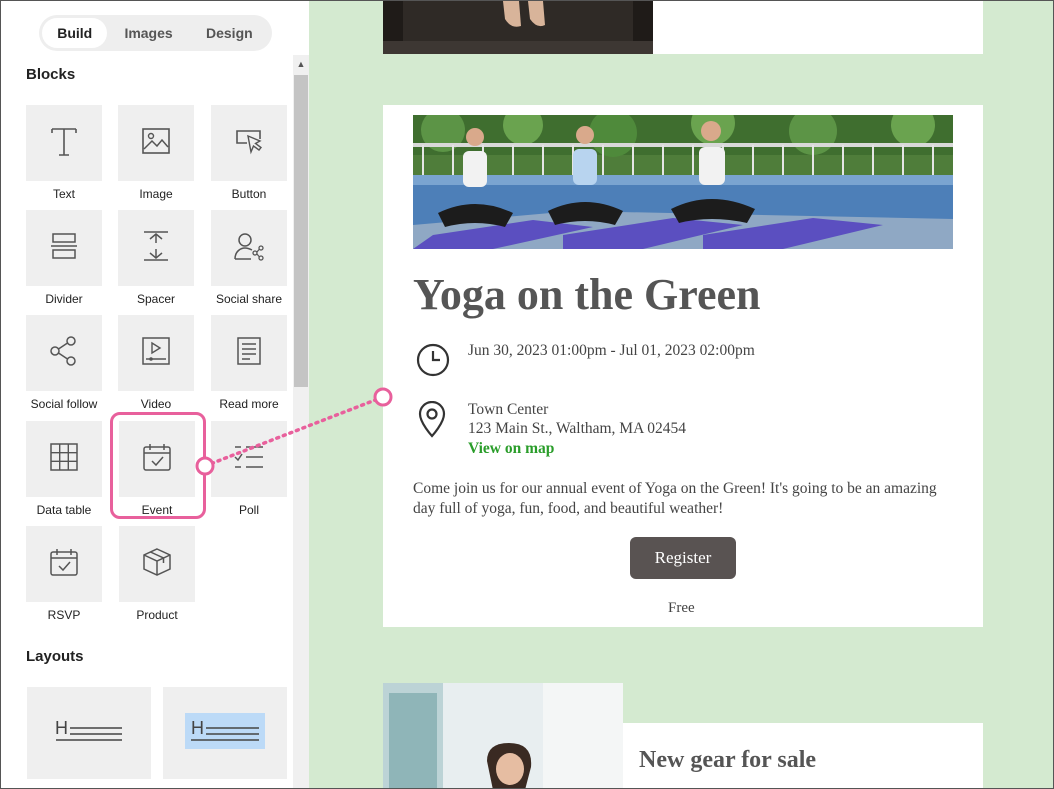 The height and width of the screenshot is (789, 1054). What do you see at coordinates (301, 64) in the screenshot?
I see `scroll-up-icon: ▲` at bounding box center [301, 64].